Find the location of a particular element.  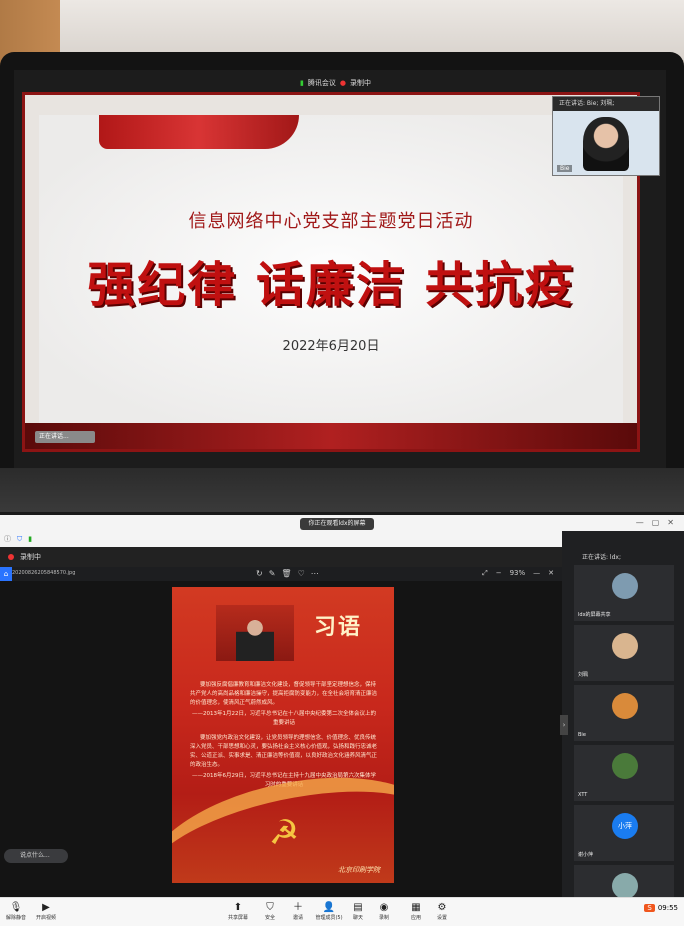

rotate-icon: ↻ is located at coordinates (259, 573).